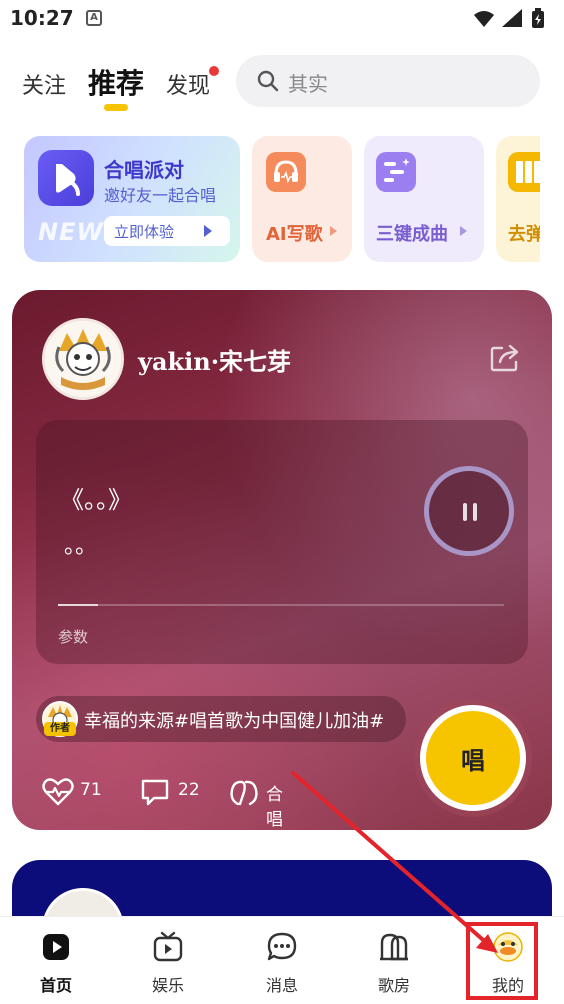  What do you see at coordinates (281, 605) in the screenshot?
I see `progress-bar` at bounding box center [281, 605].